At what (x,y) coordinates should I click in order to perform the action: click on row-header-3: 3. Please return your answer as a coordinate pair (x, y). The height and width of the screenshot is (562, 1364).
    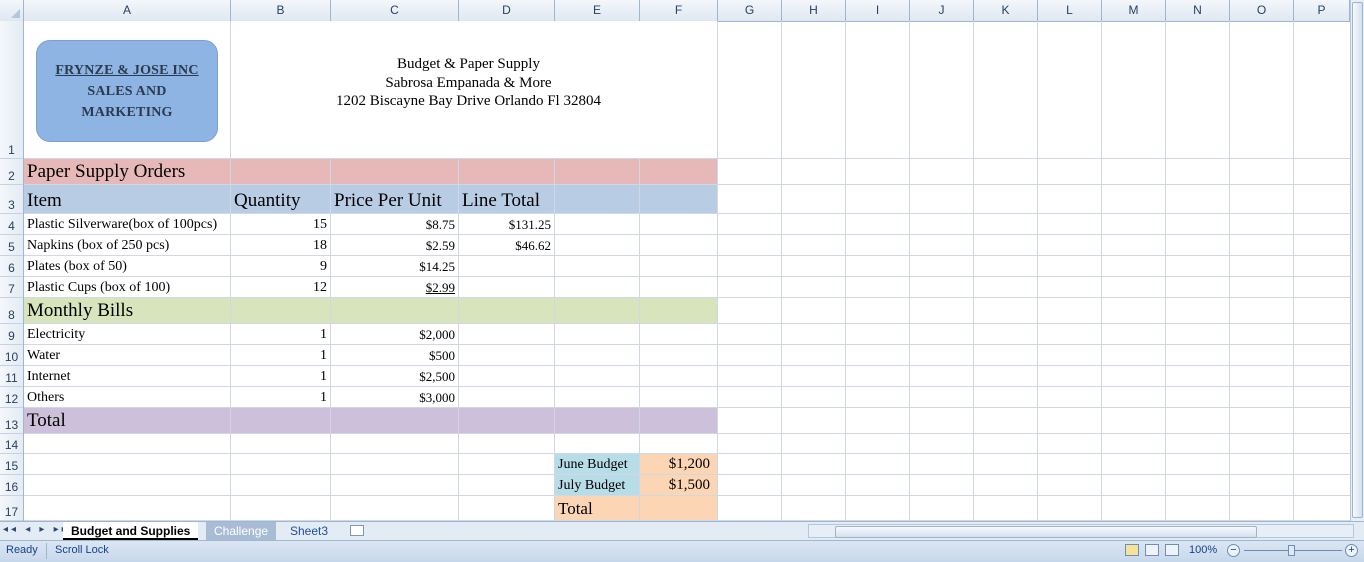
    Looking at the image, I should click on (11, 199).